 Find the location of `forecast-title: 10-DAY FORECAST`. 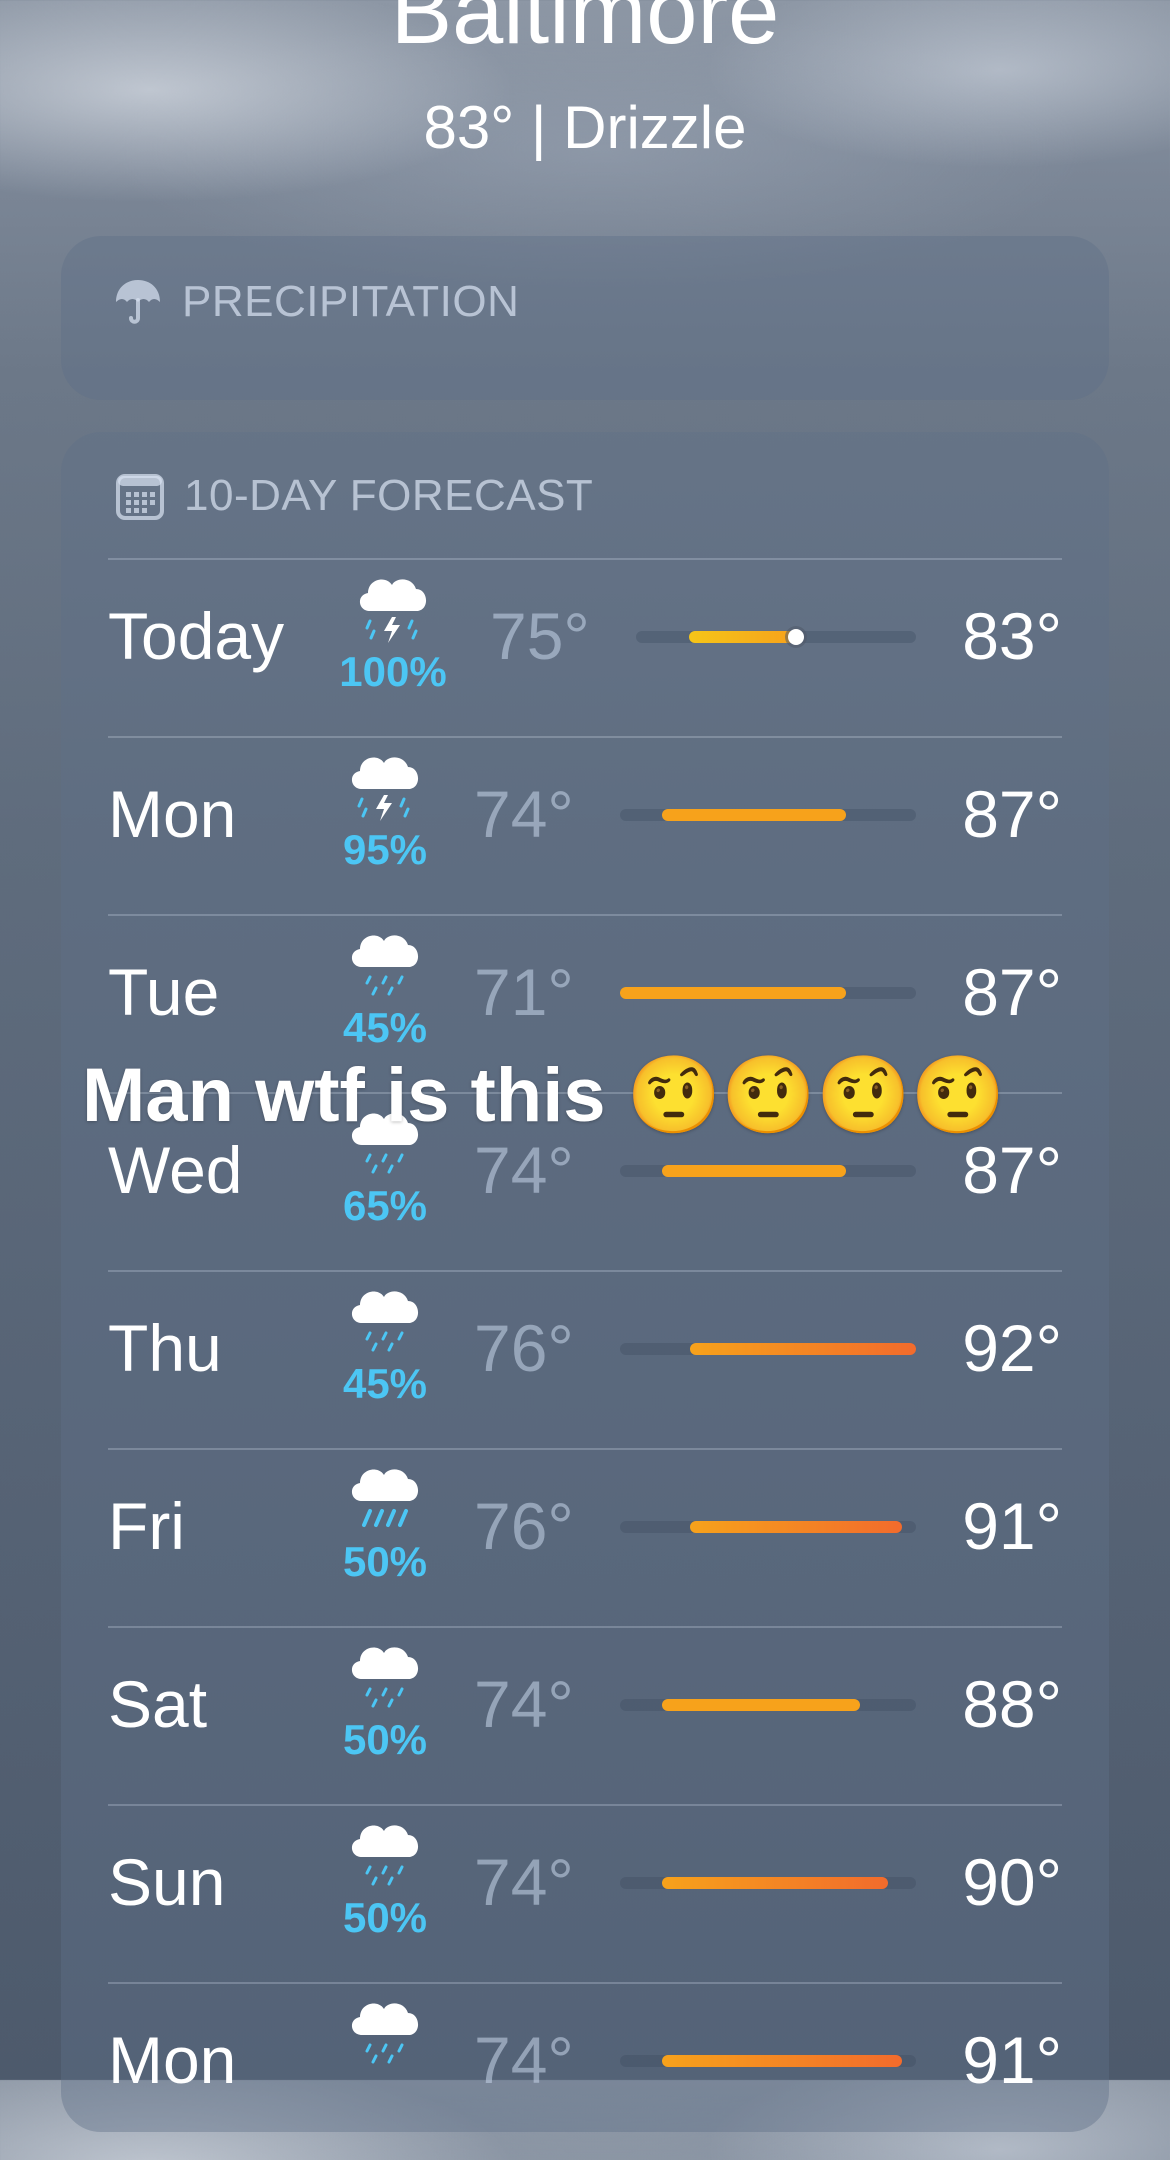

forecast-title: 10-DAY FORECAST is located at coordinates (389, 495).